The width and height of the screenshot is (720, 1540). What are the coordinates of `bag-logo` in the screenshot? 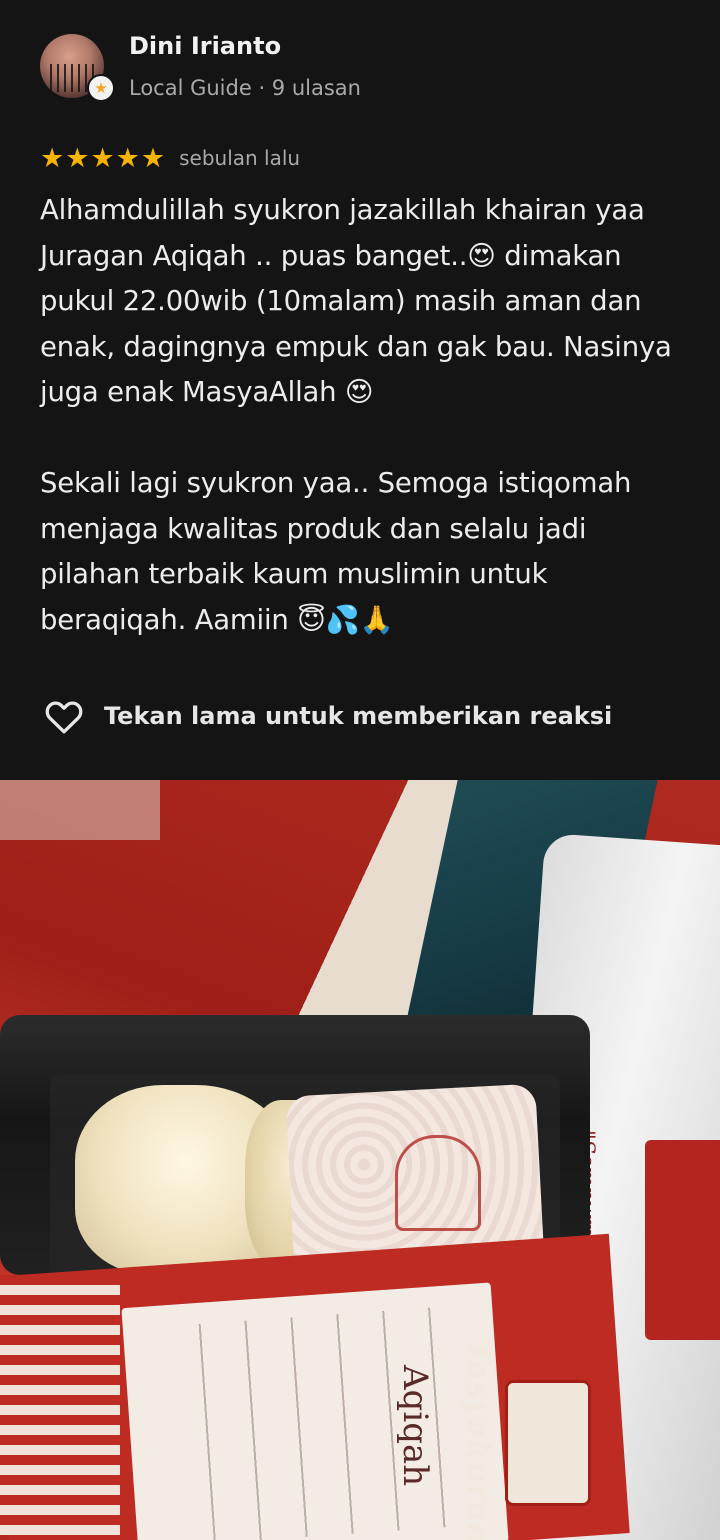 It's located at (682, 1240).